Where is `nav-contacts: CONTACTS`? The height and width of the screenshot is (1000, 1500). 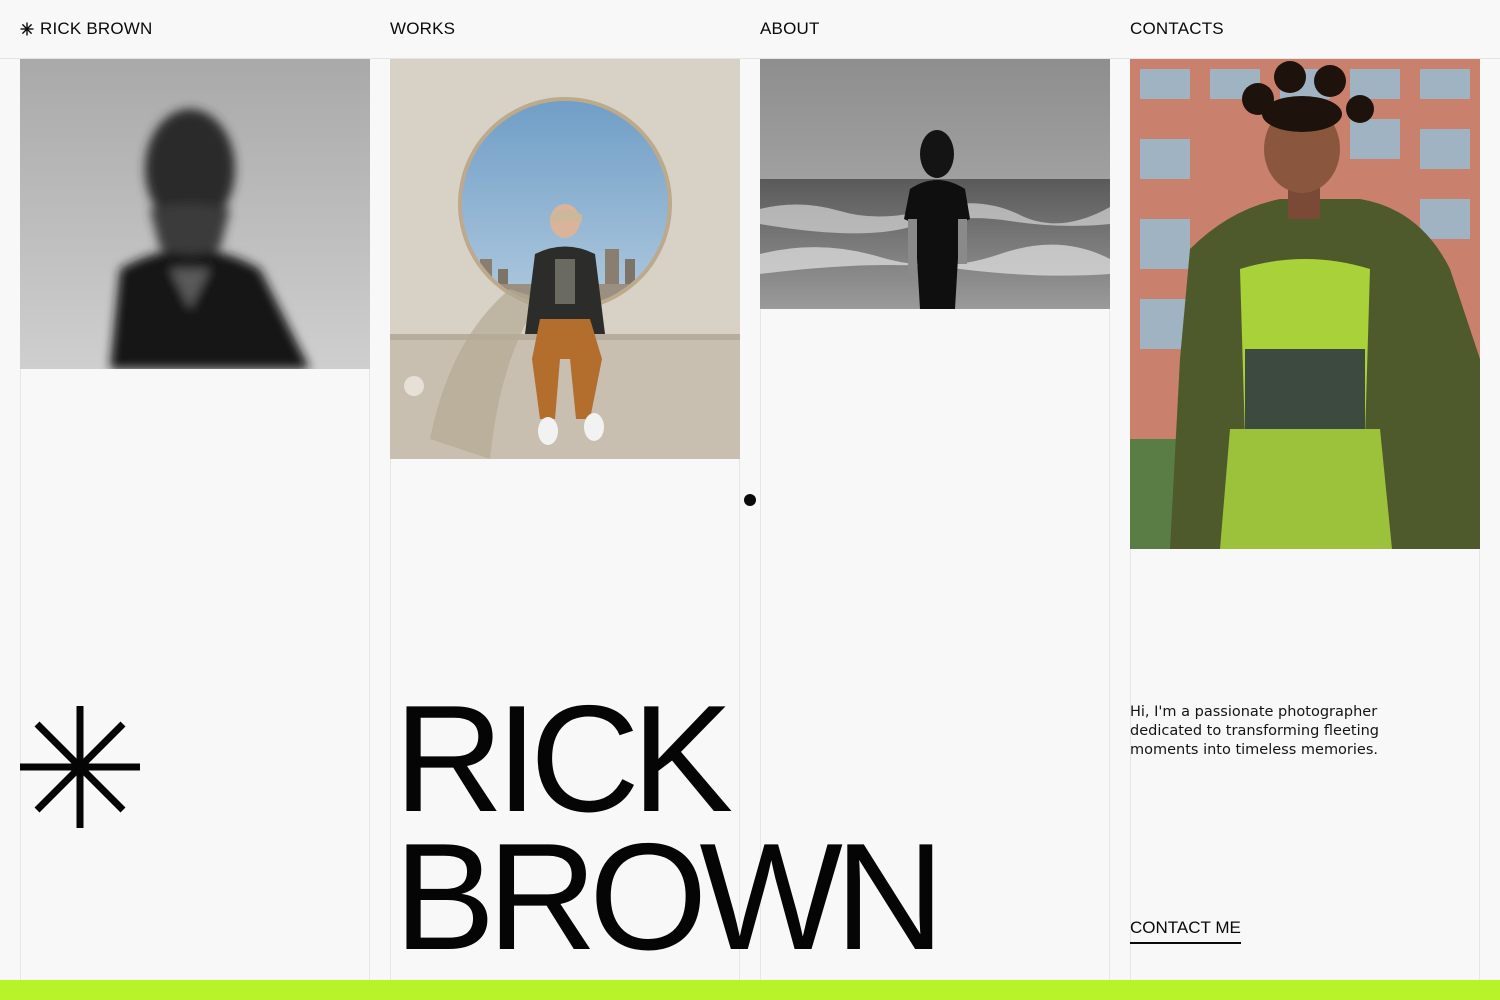 nav-contacts: CONTACTS is located at coordinates (1177, 29).